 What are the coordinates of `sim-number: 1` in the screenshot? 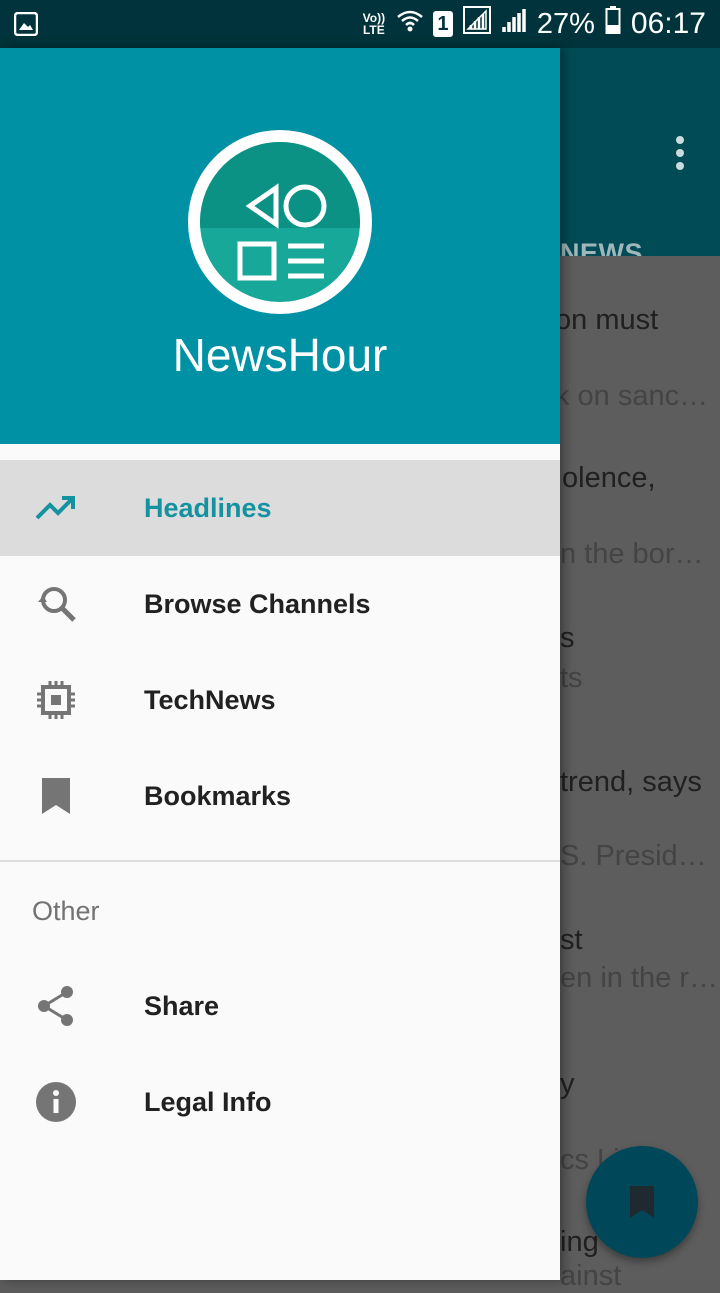 It's located at (443, 24).